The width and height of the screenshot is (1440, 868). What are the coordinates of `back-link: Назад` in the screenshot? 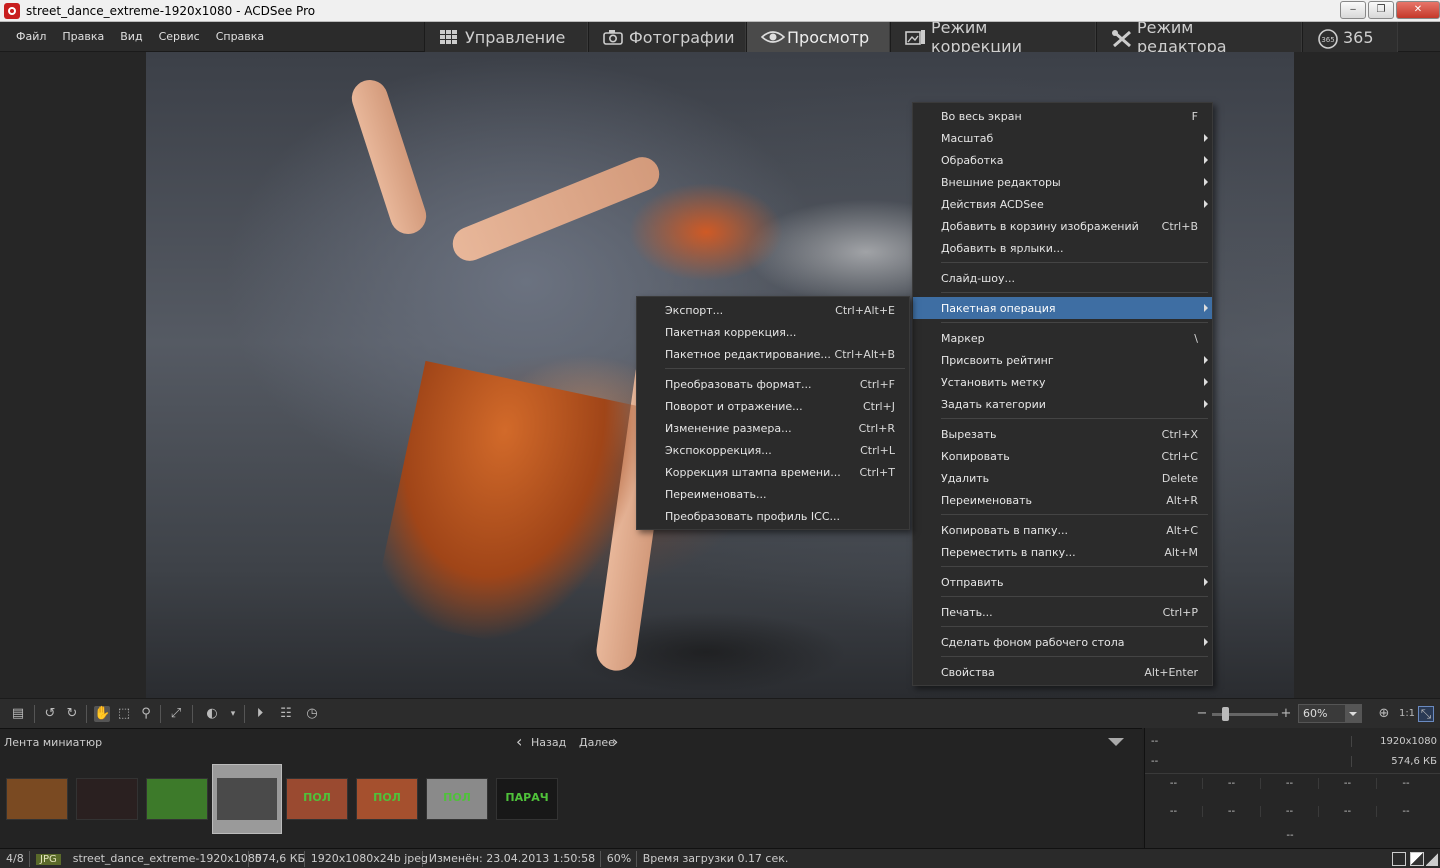 It's located at (548, 742).